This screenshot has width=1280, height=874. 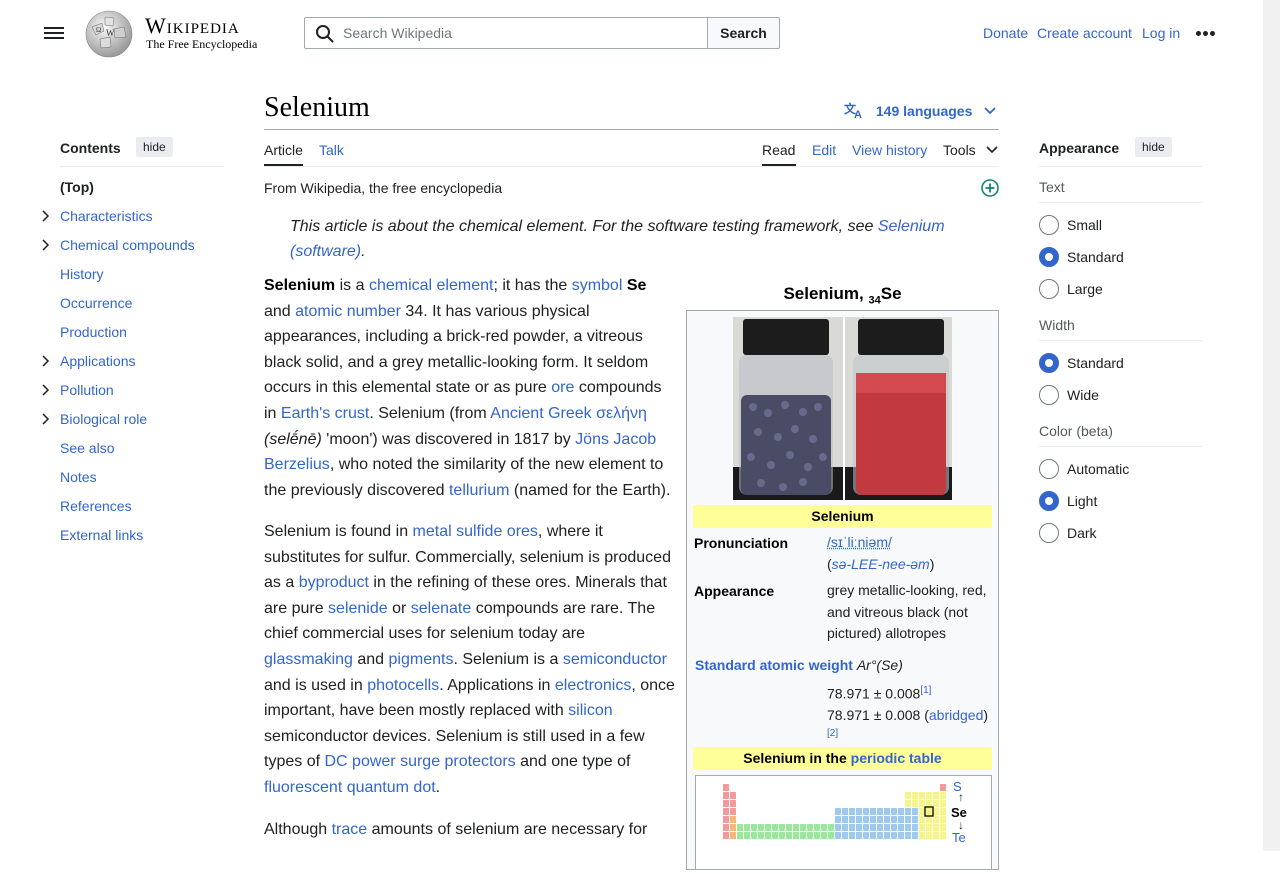 What do you see at coordinates (859, 542) in the screenshot?
I see `pronunciation-ipa-link: /sɪˈliːniəm/` at bounding box center [859, 542].